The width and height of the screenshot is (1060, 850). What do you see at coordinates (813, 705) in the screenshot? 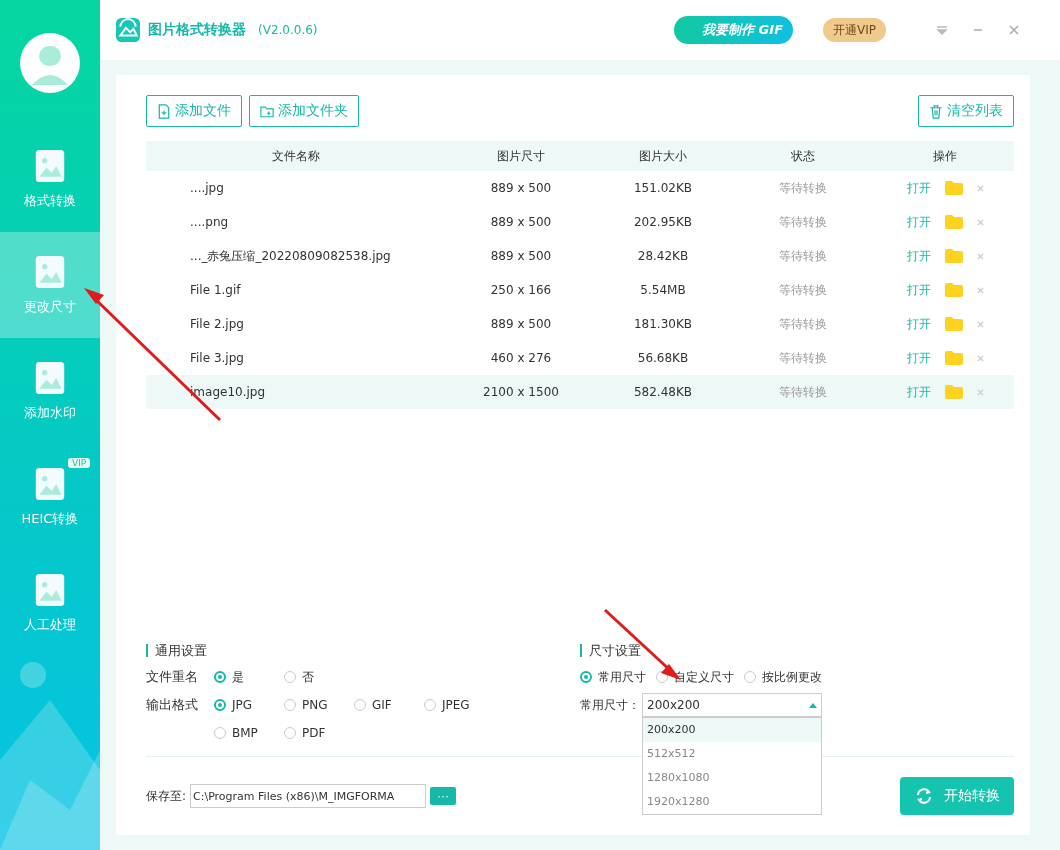
I see `caret-icon` at bounding box center [813, 705].